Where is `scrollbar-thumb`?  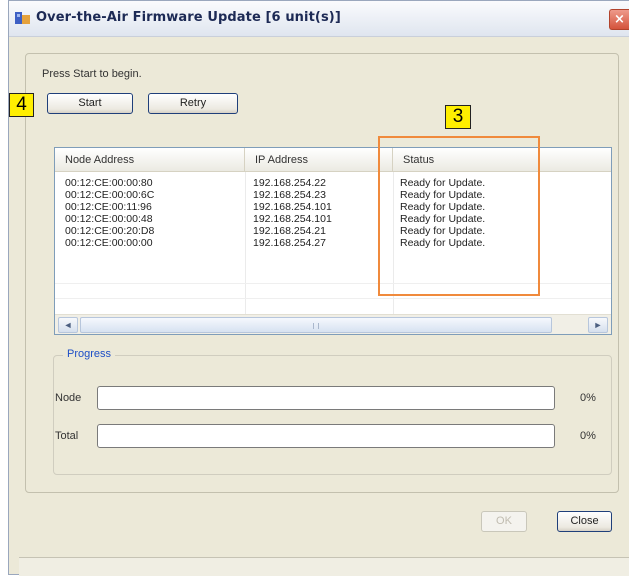
scrollbar-thumb is located at coordinates (316, 325).